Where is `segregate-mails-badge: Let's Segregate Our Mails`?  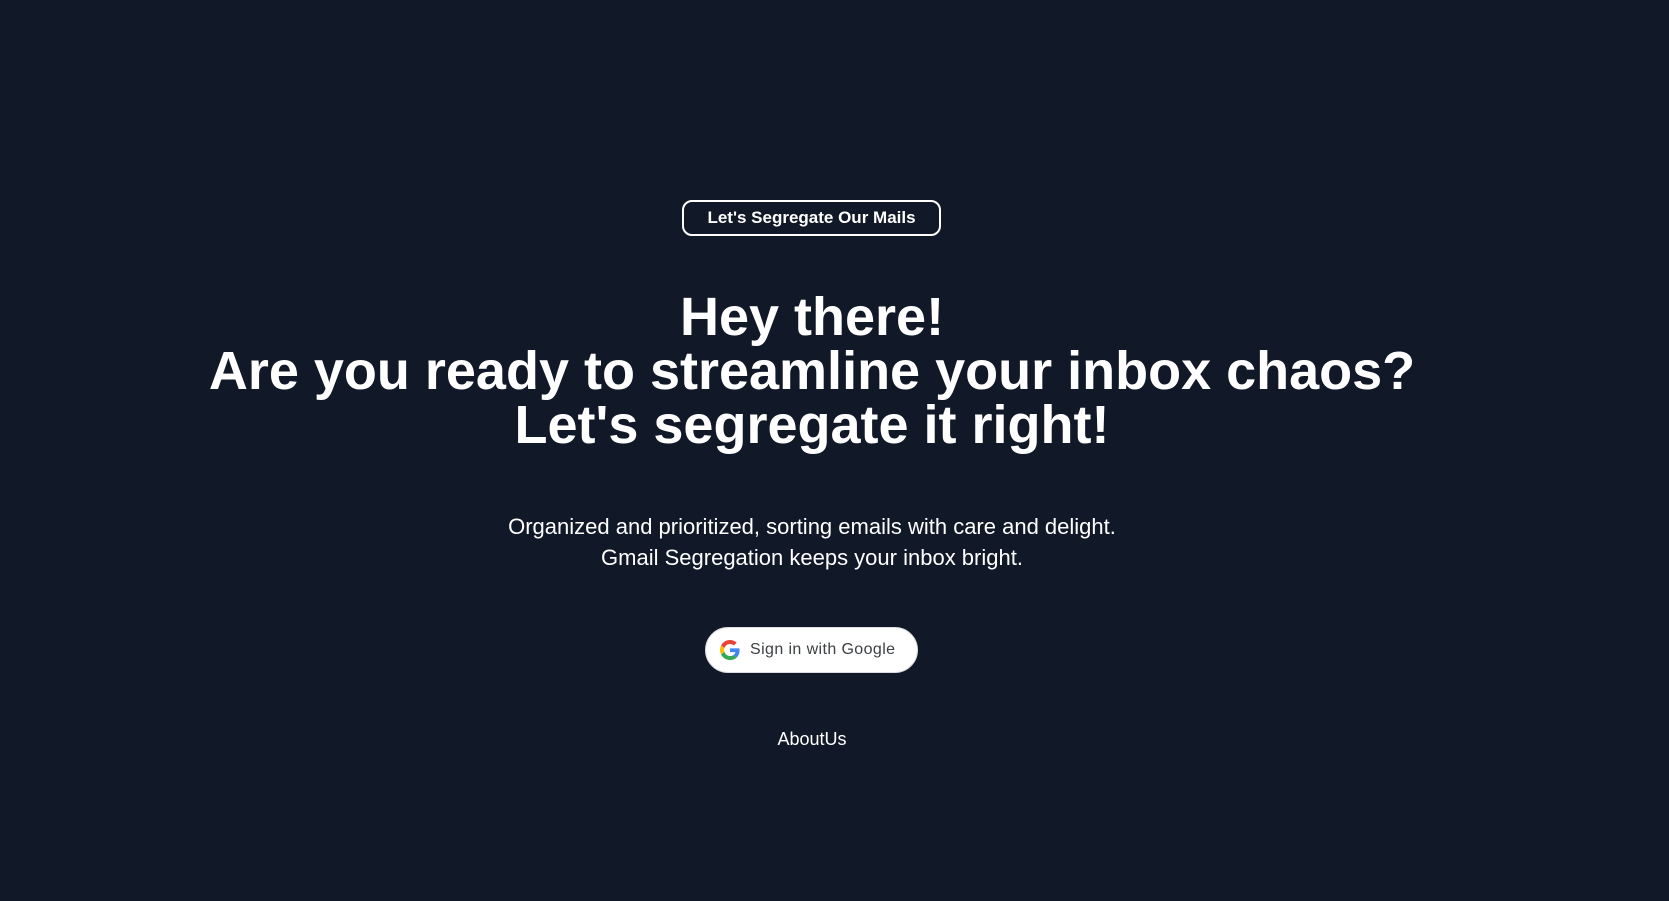 segregate-mails-badge: Let's Segregate Our Mails is located at coordinates (811, 218).